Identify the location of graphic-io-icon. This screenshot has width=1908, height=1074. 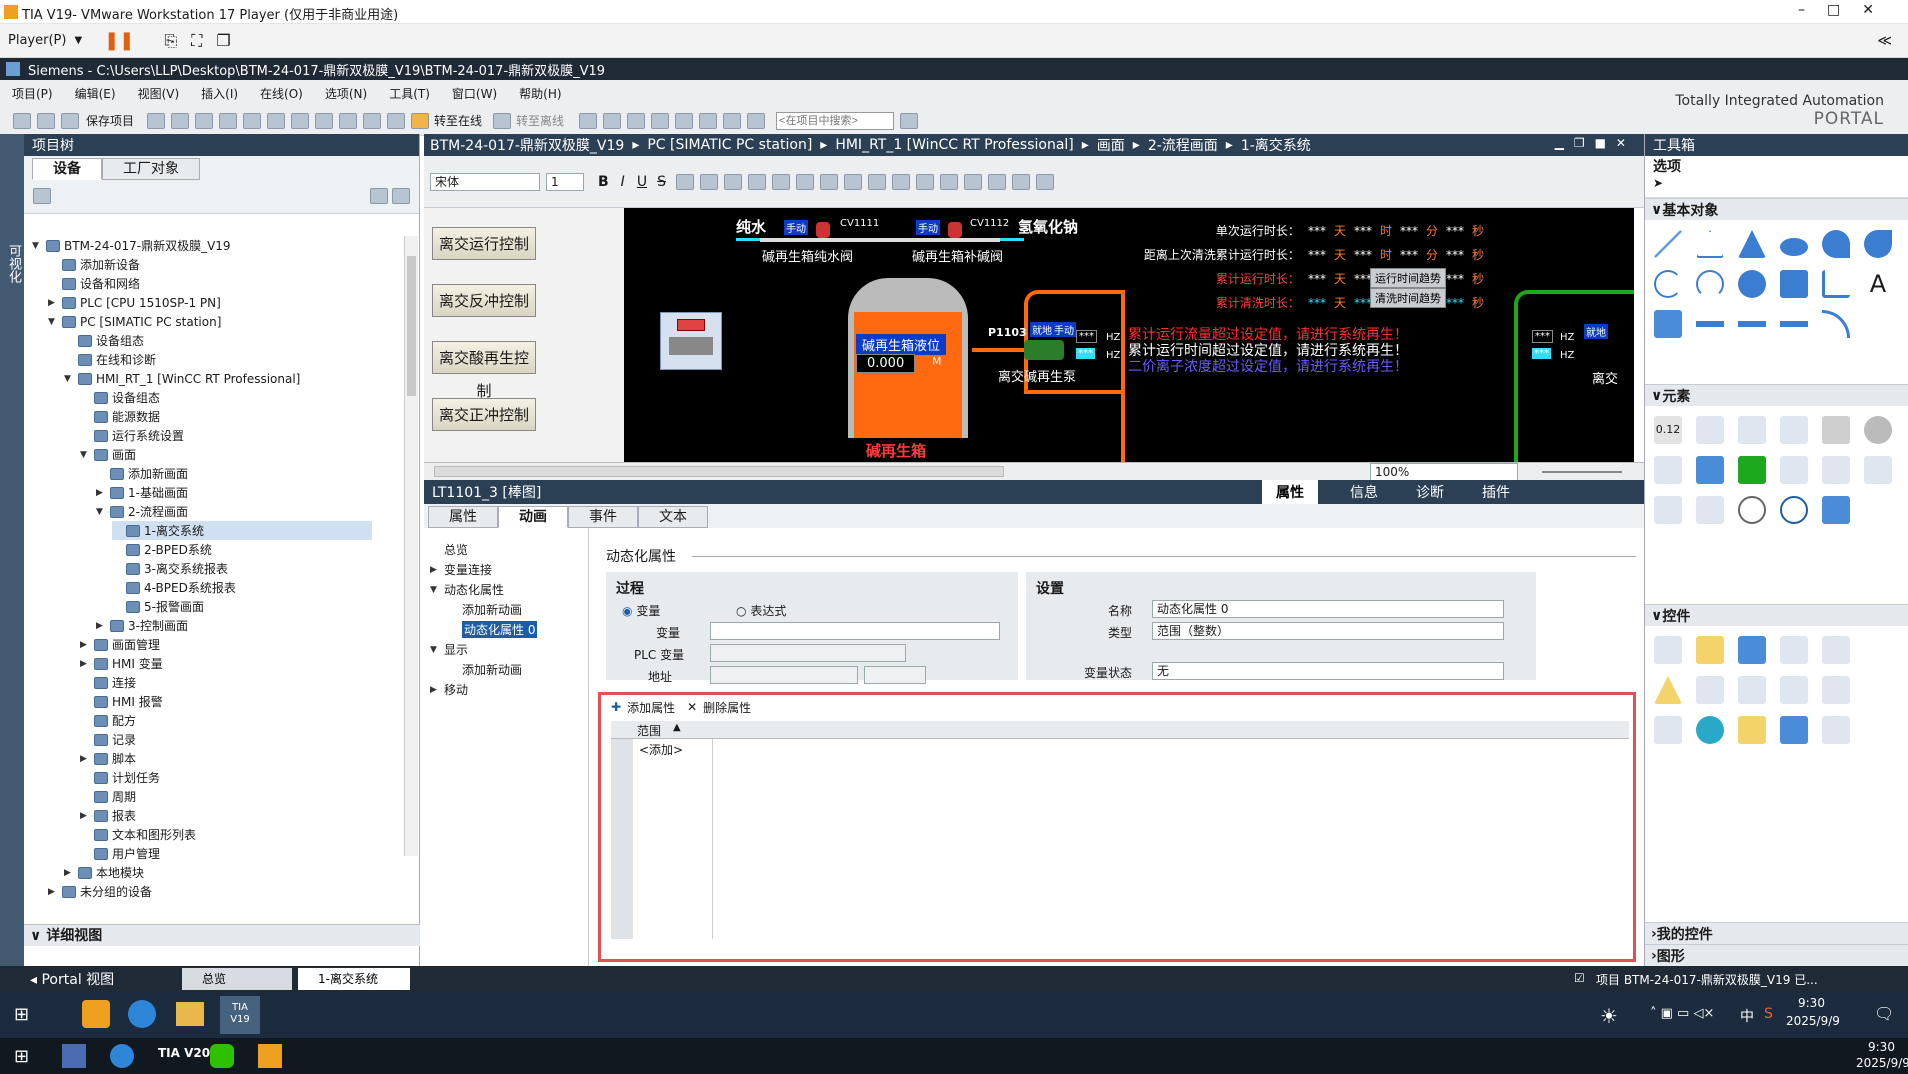
(1794, 430).